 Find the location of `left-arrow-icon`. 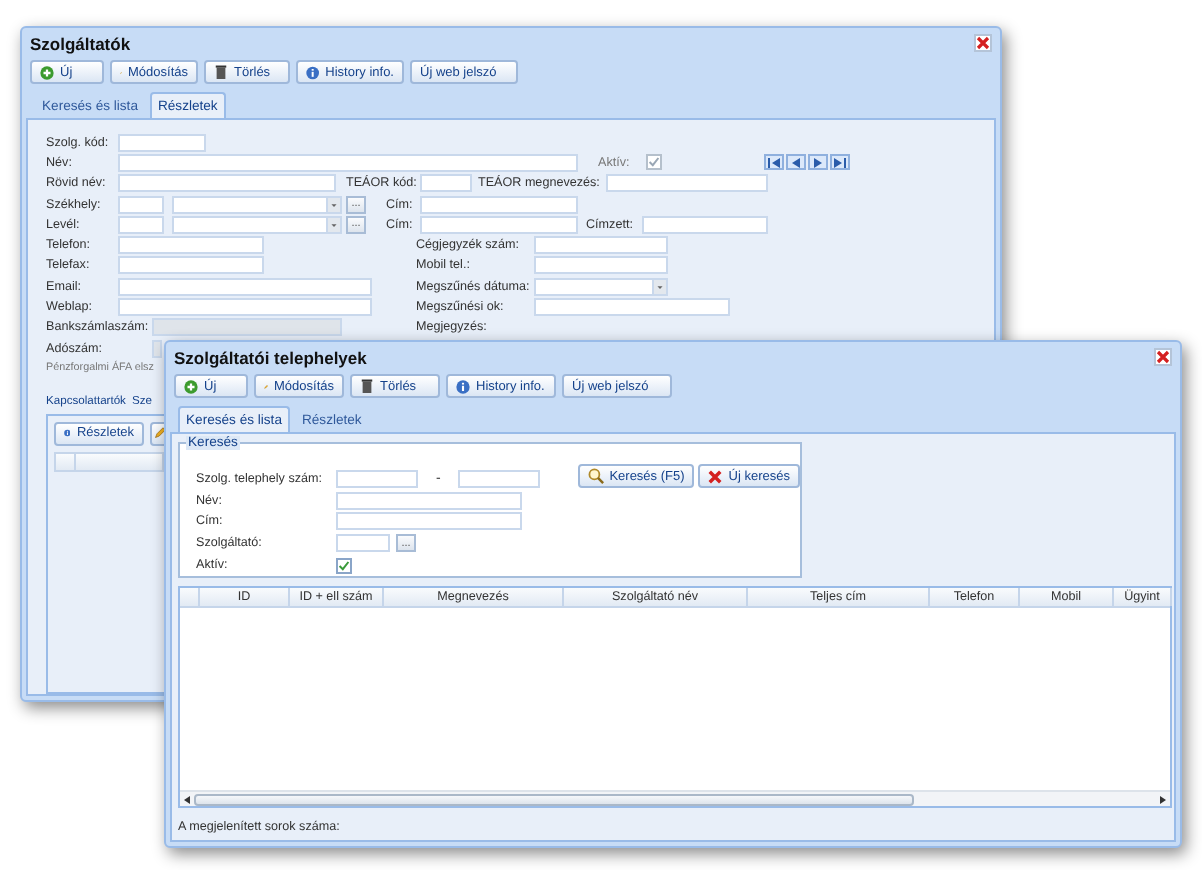

left-arrow-icon is located at coordinates (187, 799).